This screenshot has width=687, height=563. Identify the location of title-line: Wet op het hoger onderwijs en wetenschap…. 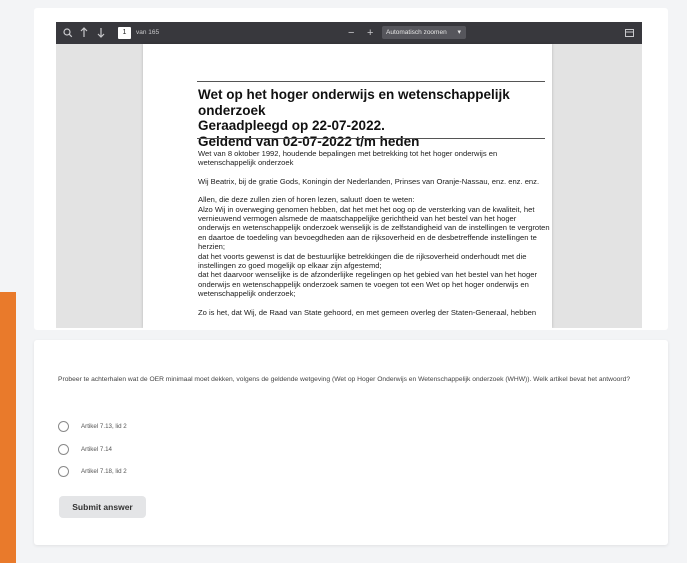
(354, 102).